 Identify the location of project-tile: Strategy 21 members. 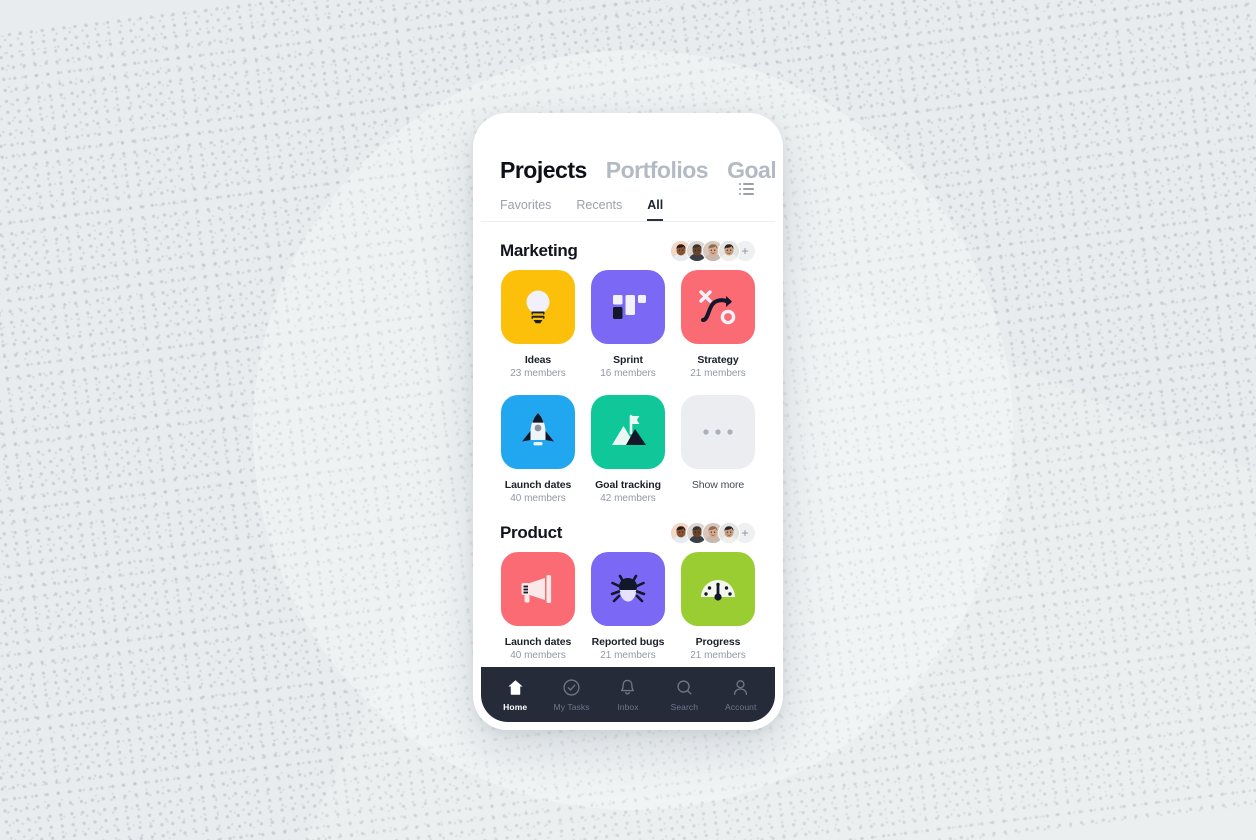
(718, 324).